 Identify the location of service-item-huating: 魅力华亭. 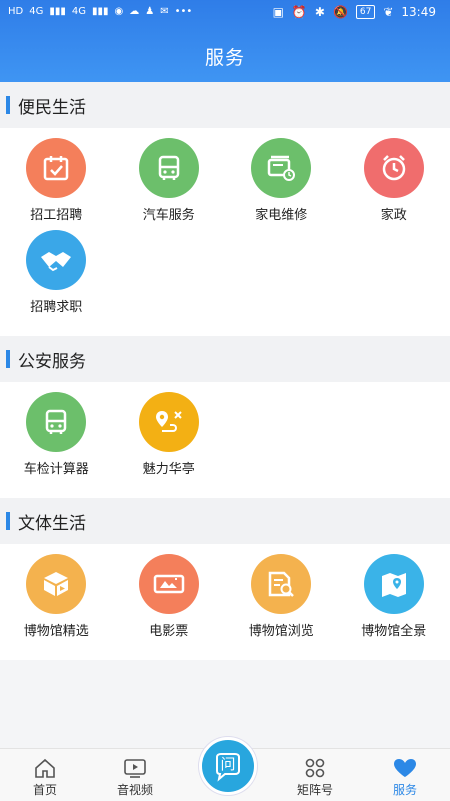
(169, 438).